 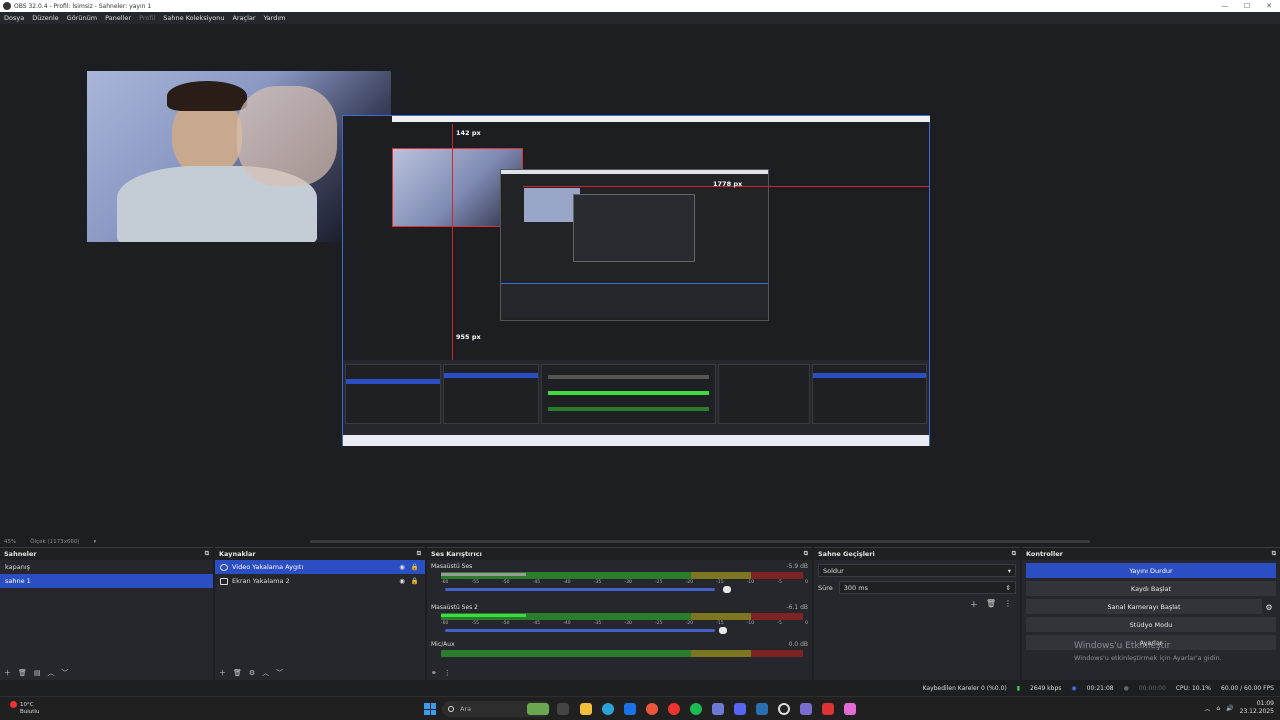 What do you see at coordinates (740, 709) in the screenshot?
I see `discord-icon` at bounding box center [740, 709].